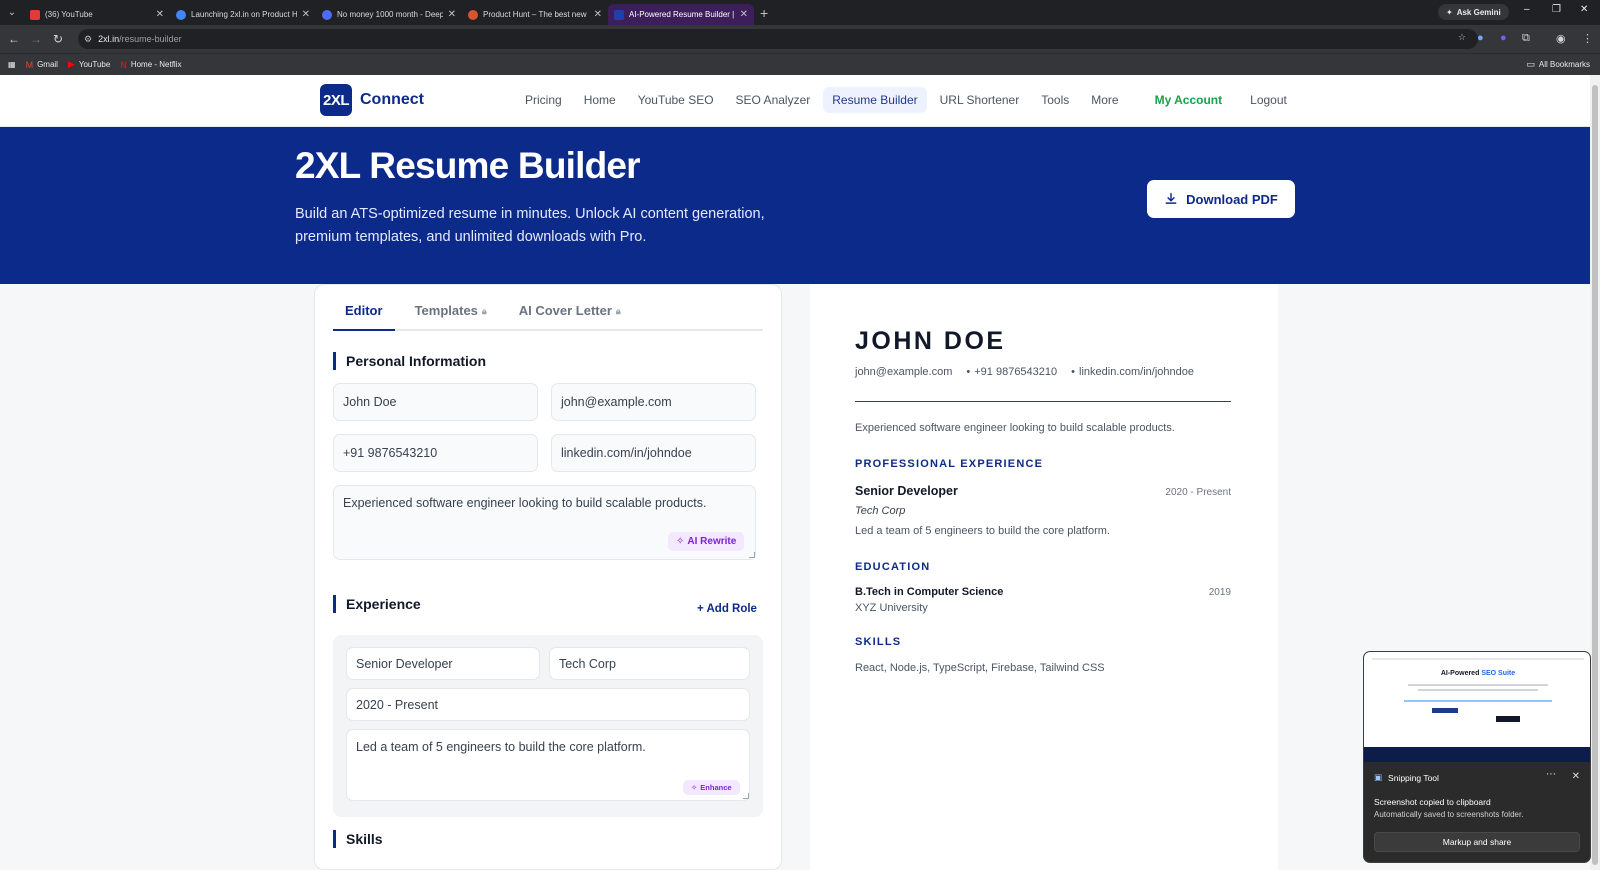 The image size is (1600, 870). What do you see at coordinates (97, 14) in the screenshot?
I see `browser-tab: (36) YouTube ✕` at bounding box center [97, 14].